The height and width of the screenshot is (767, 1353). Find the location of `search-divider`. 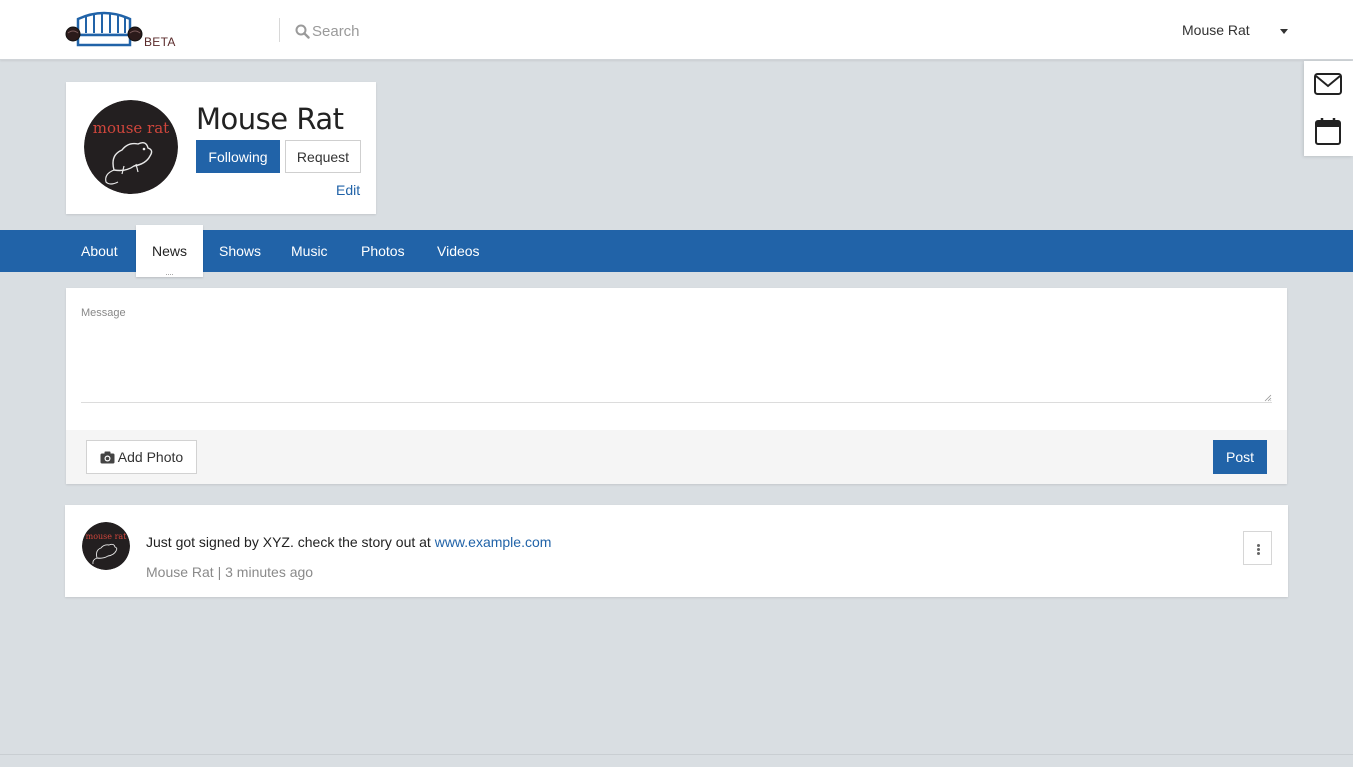

search-divider is located at coordinates (279, 30).